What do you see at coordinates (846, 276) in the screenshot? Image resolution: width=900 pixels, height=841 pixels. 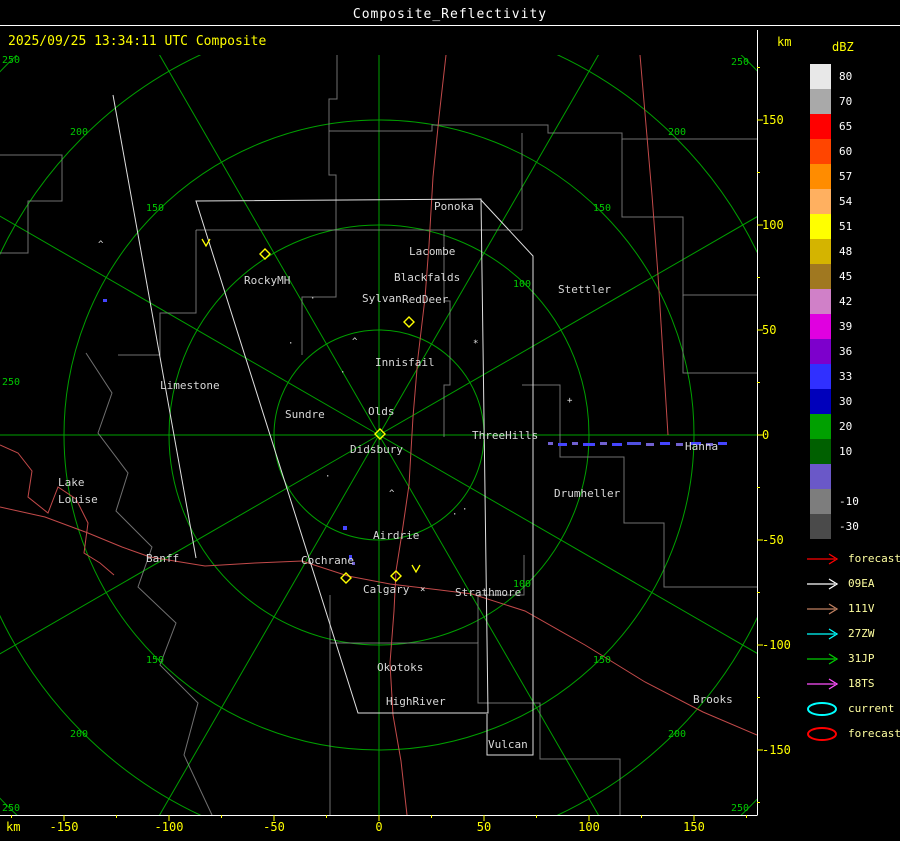 I see `dbz-value-label: 45` at bounding box center [846, 276].